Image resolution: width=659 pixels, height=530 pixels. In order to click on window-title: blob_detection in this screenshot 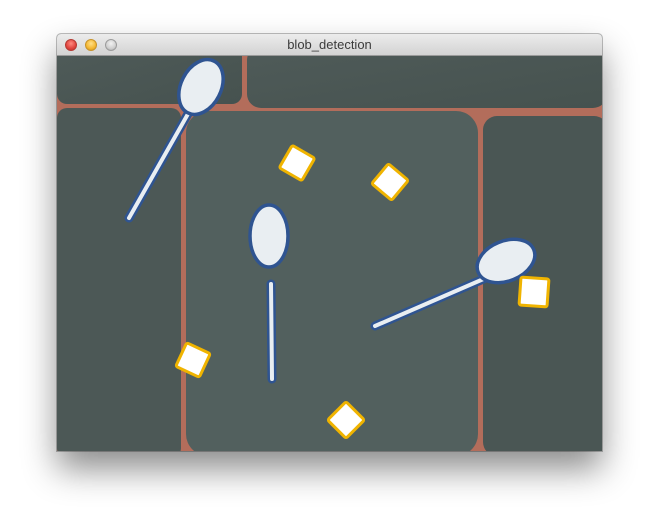, I will do `click(329, 44)`.